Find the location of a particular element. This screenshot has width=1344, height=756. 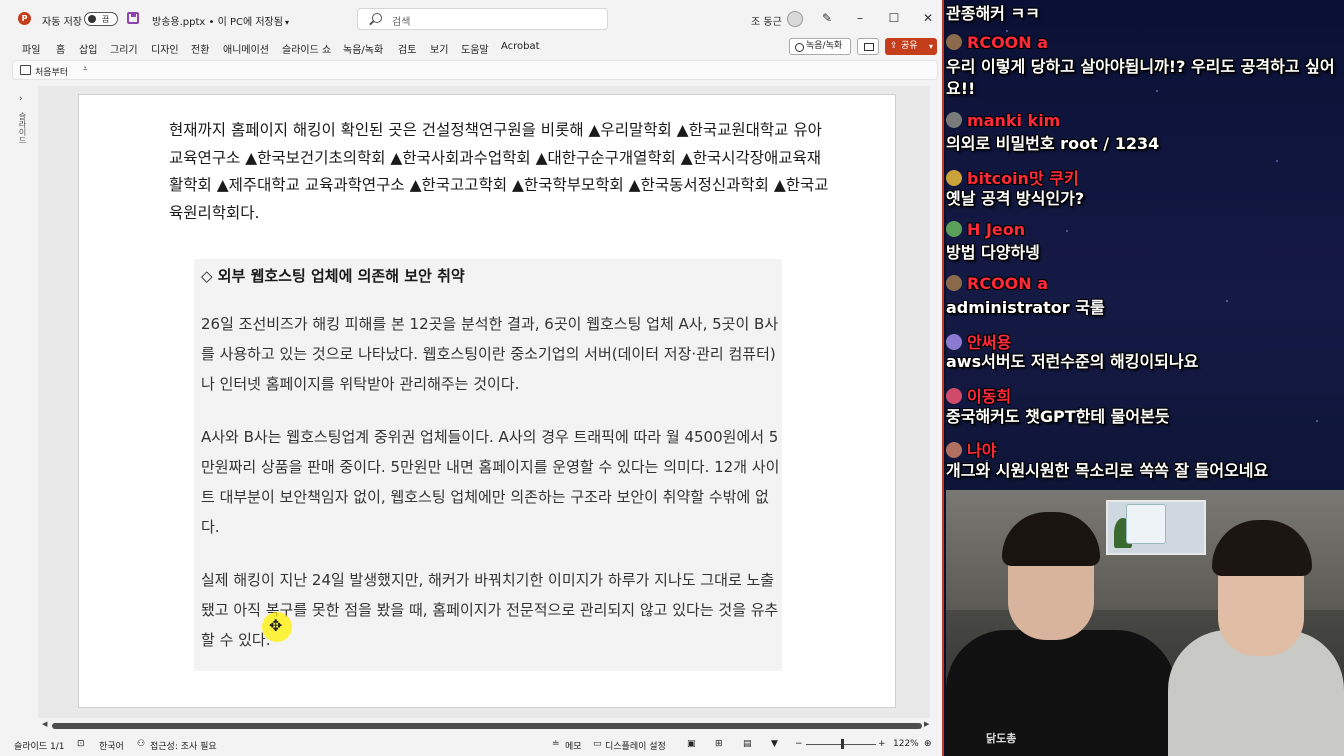

tab-slideshow: 슬라이드 쇼 is located at coordinates (306, 48).